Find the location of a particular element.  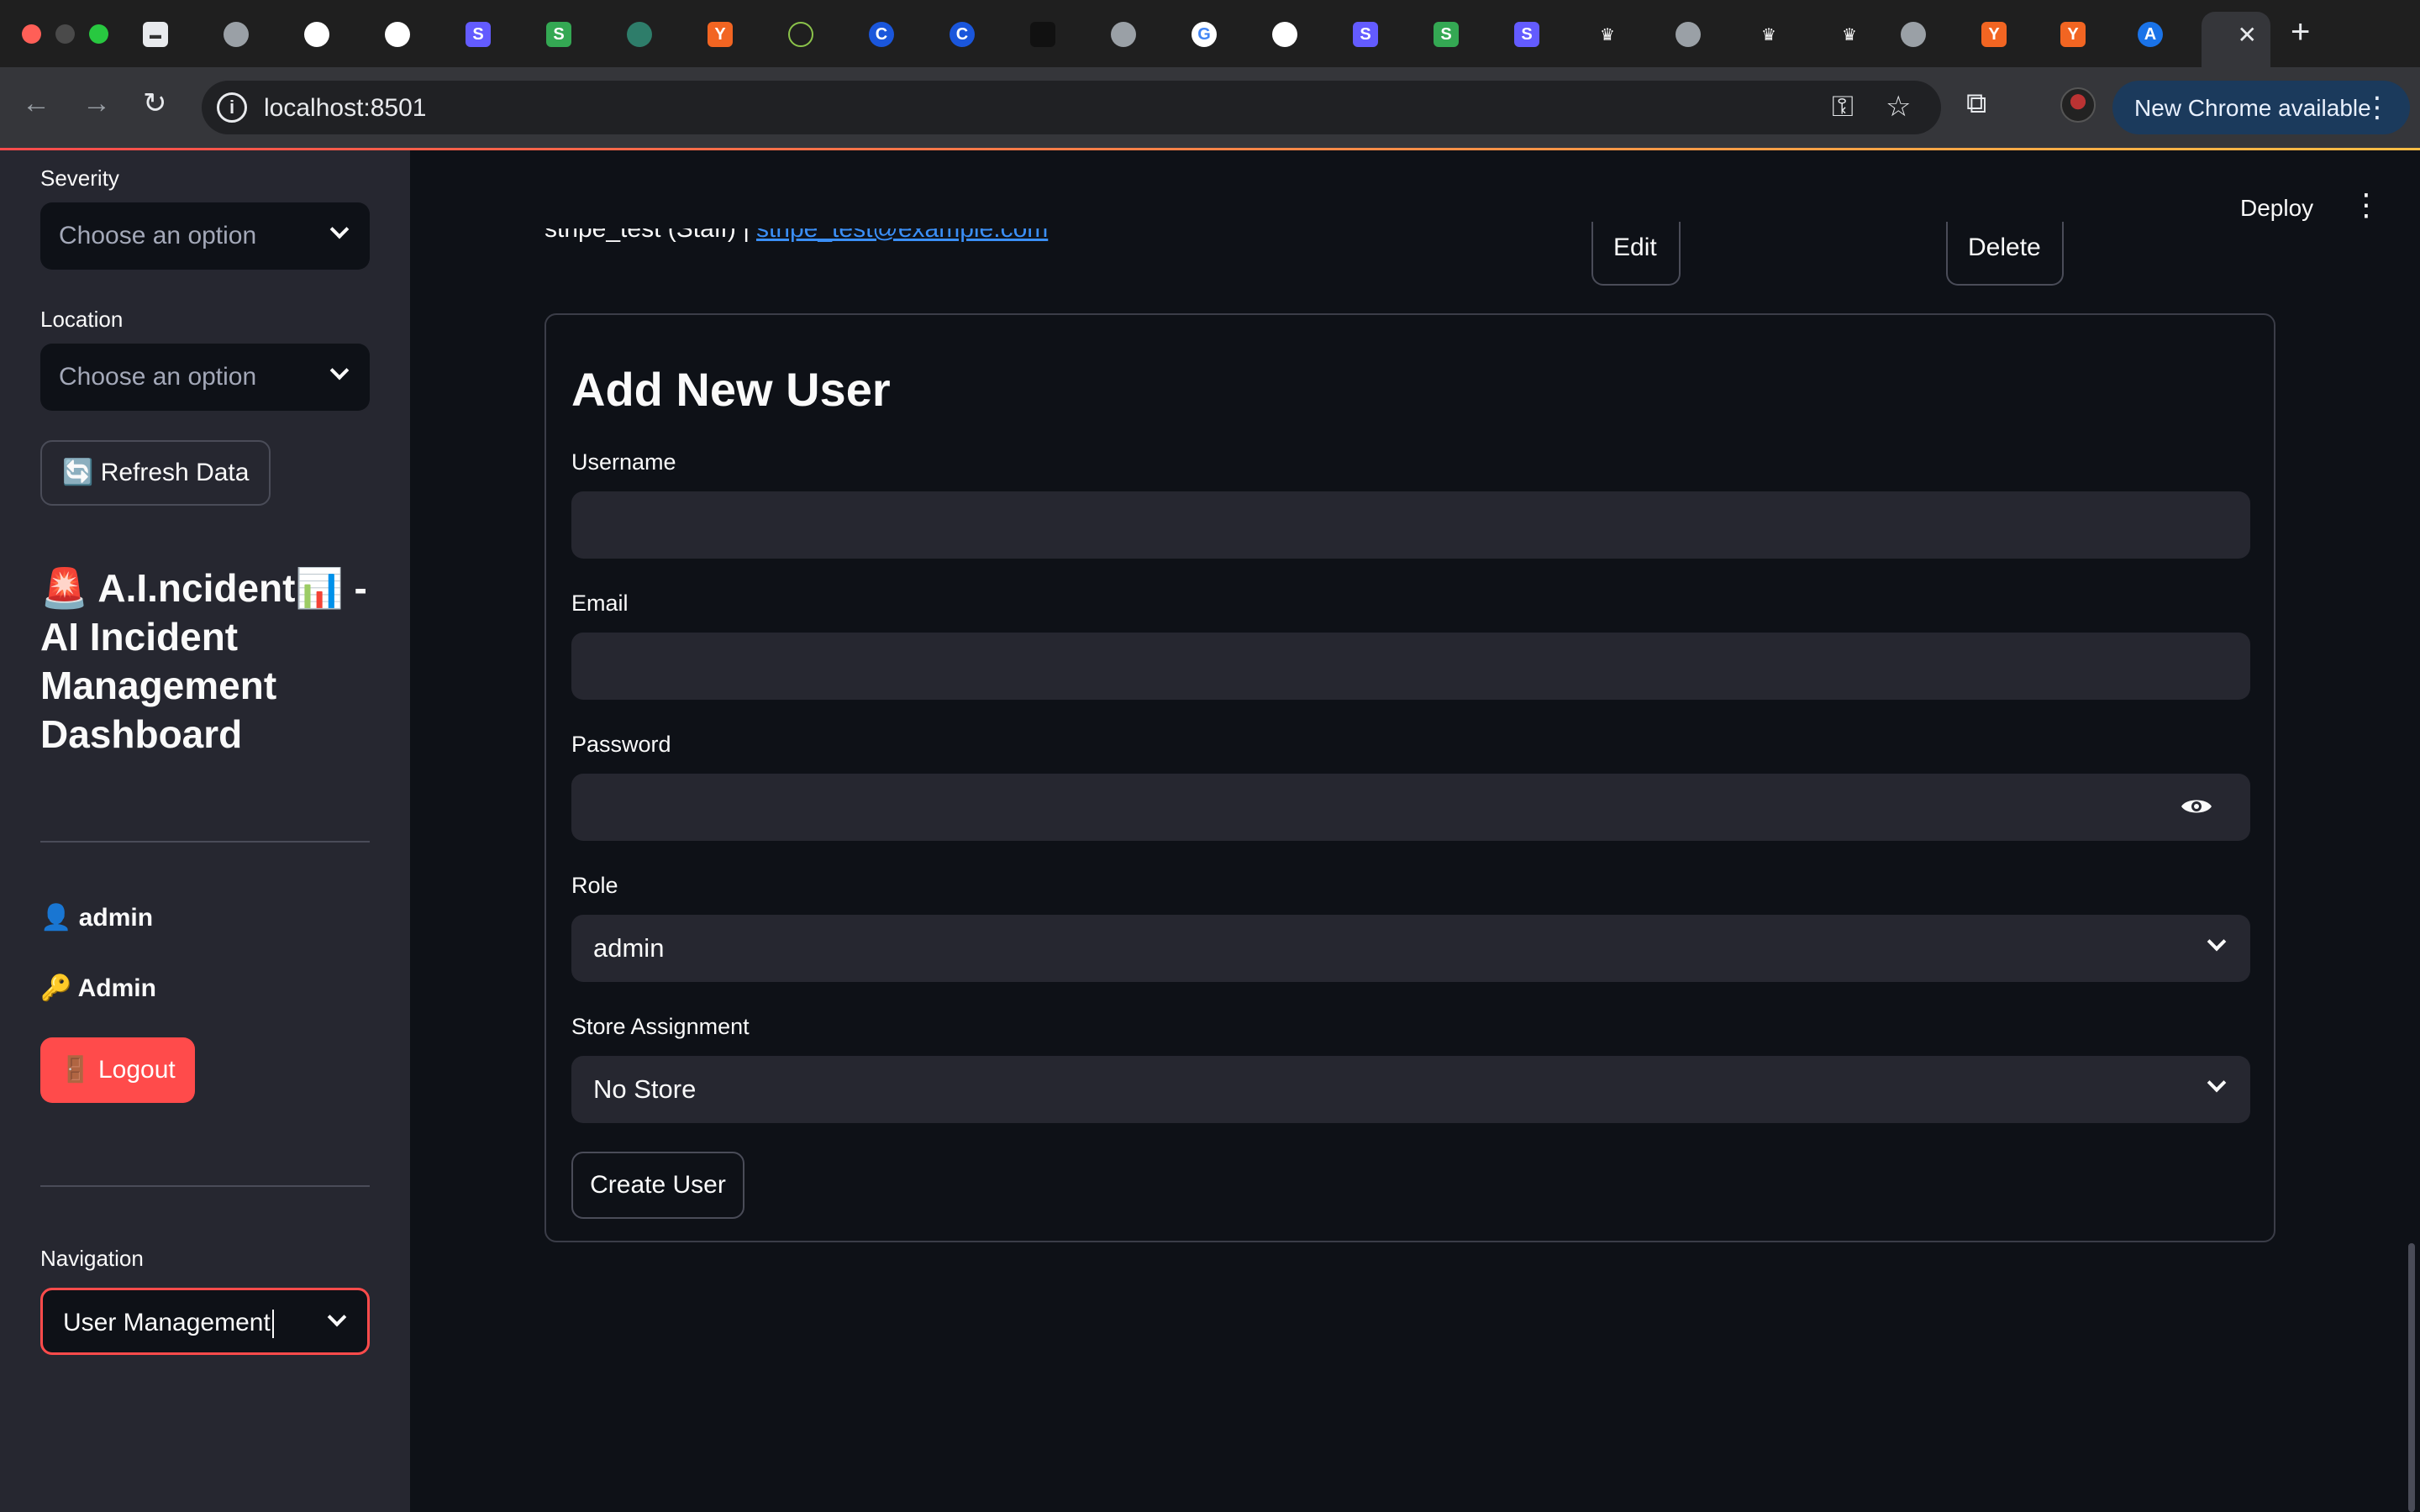

address-bar: i localhost:8501 ⚿ ☆ is located at coordinates (1072, 107).